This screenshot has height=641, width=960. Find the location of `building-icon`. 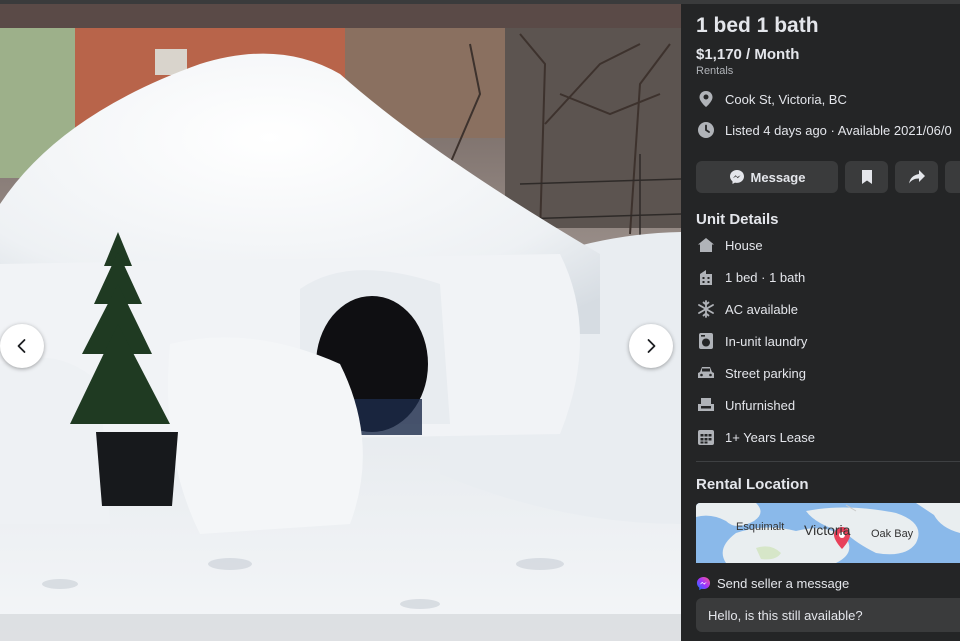

building-icon is located at coordinates (706, 277).